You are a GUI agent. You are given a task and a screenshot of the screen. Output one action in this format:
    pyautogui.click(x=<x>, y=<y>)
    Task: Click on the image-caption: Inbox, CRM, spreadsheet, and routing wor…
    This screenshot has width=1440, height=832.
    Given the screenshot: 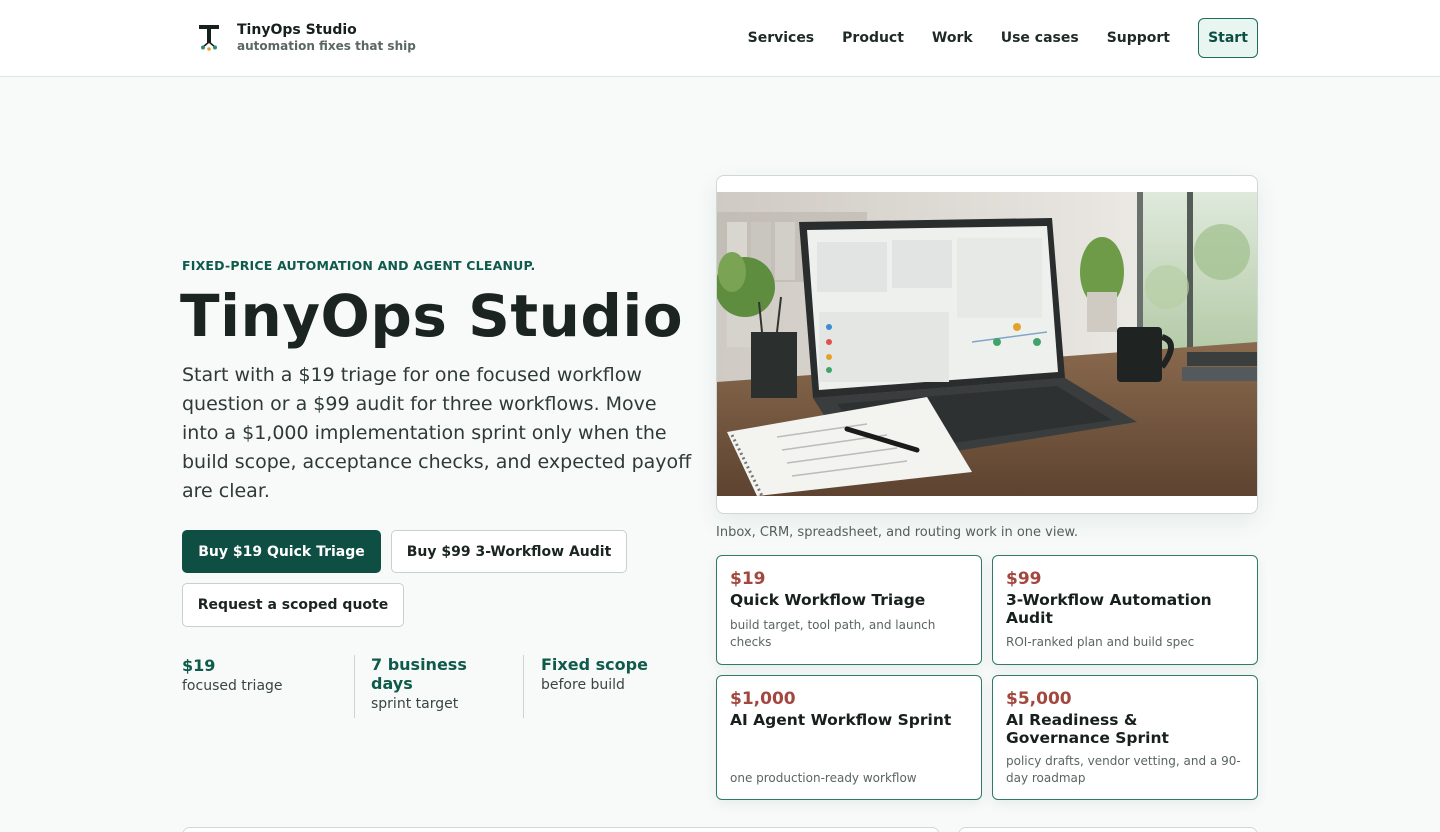 What is the action you would take?
    pyautogui.click(x=897, y=532)
    